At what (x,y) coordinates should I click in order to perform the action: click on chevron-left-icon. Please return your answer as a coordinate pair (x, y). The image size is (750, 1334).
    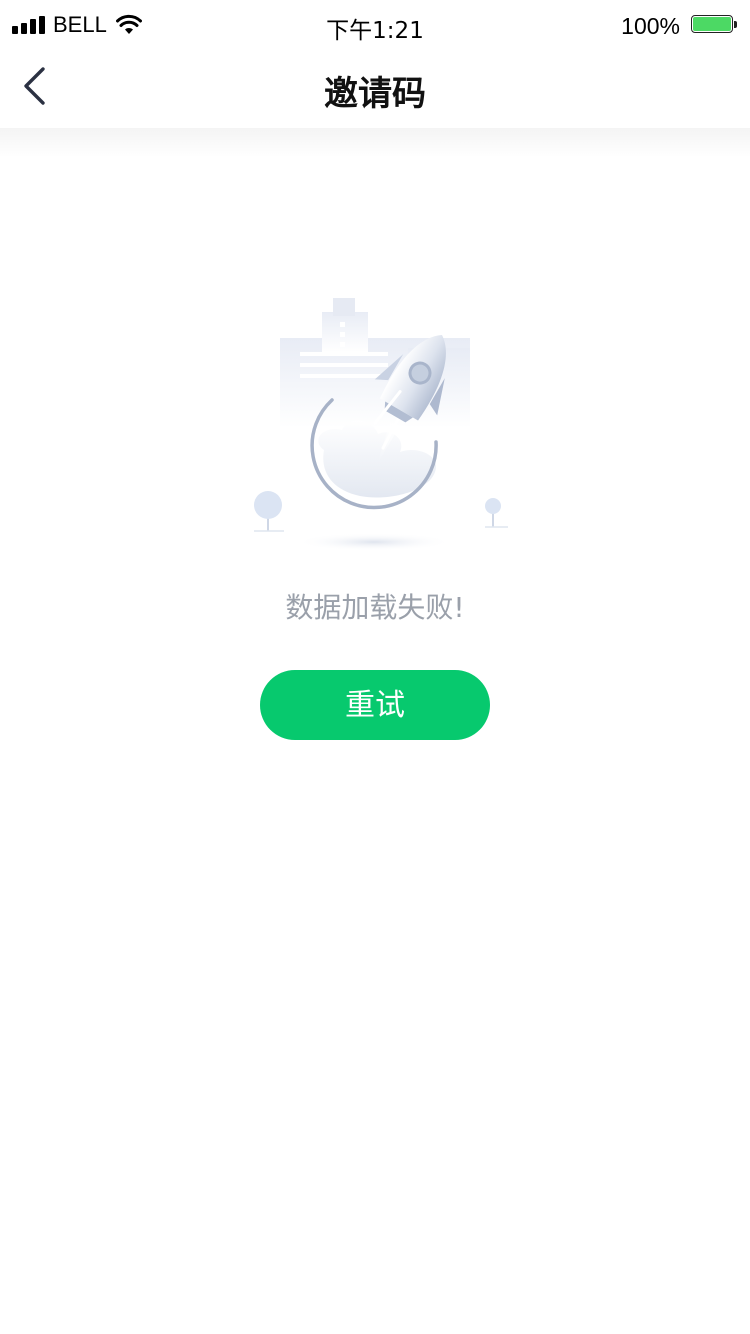
    Looking at the image, I should click on (34, 86).